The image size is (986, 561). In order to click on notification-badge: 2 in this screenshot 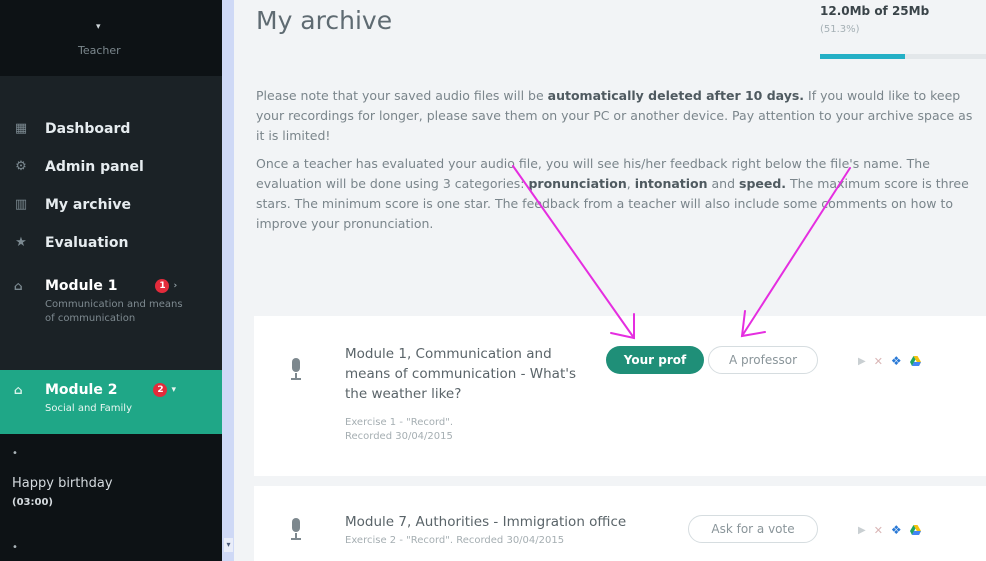, I will do `click(160, 390)`.